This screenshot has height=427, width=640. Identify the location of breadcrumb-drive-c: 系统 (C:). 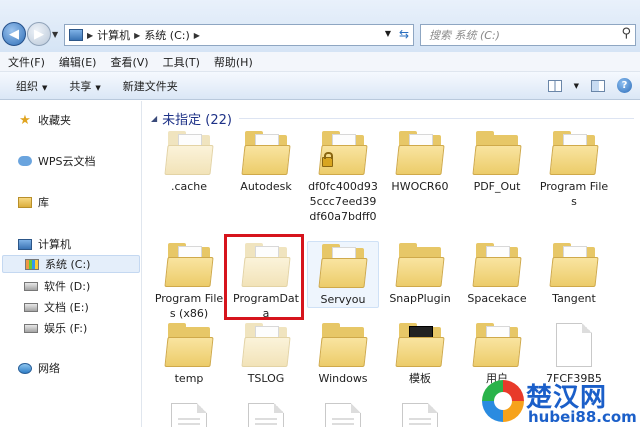
(166, 35).